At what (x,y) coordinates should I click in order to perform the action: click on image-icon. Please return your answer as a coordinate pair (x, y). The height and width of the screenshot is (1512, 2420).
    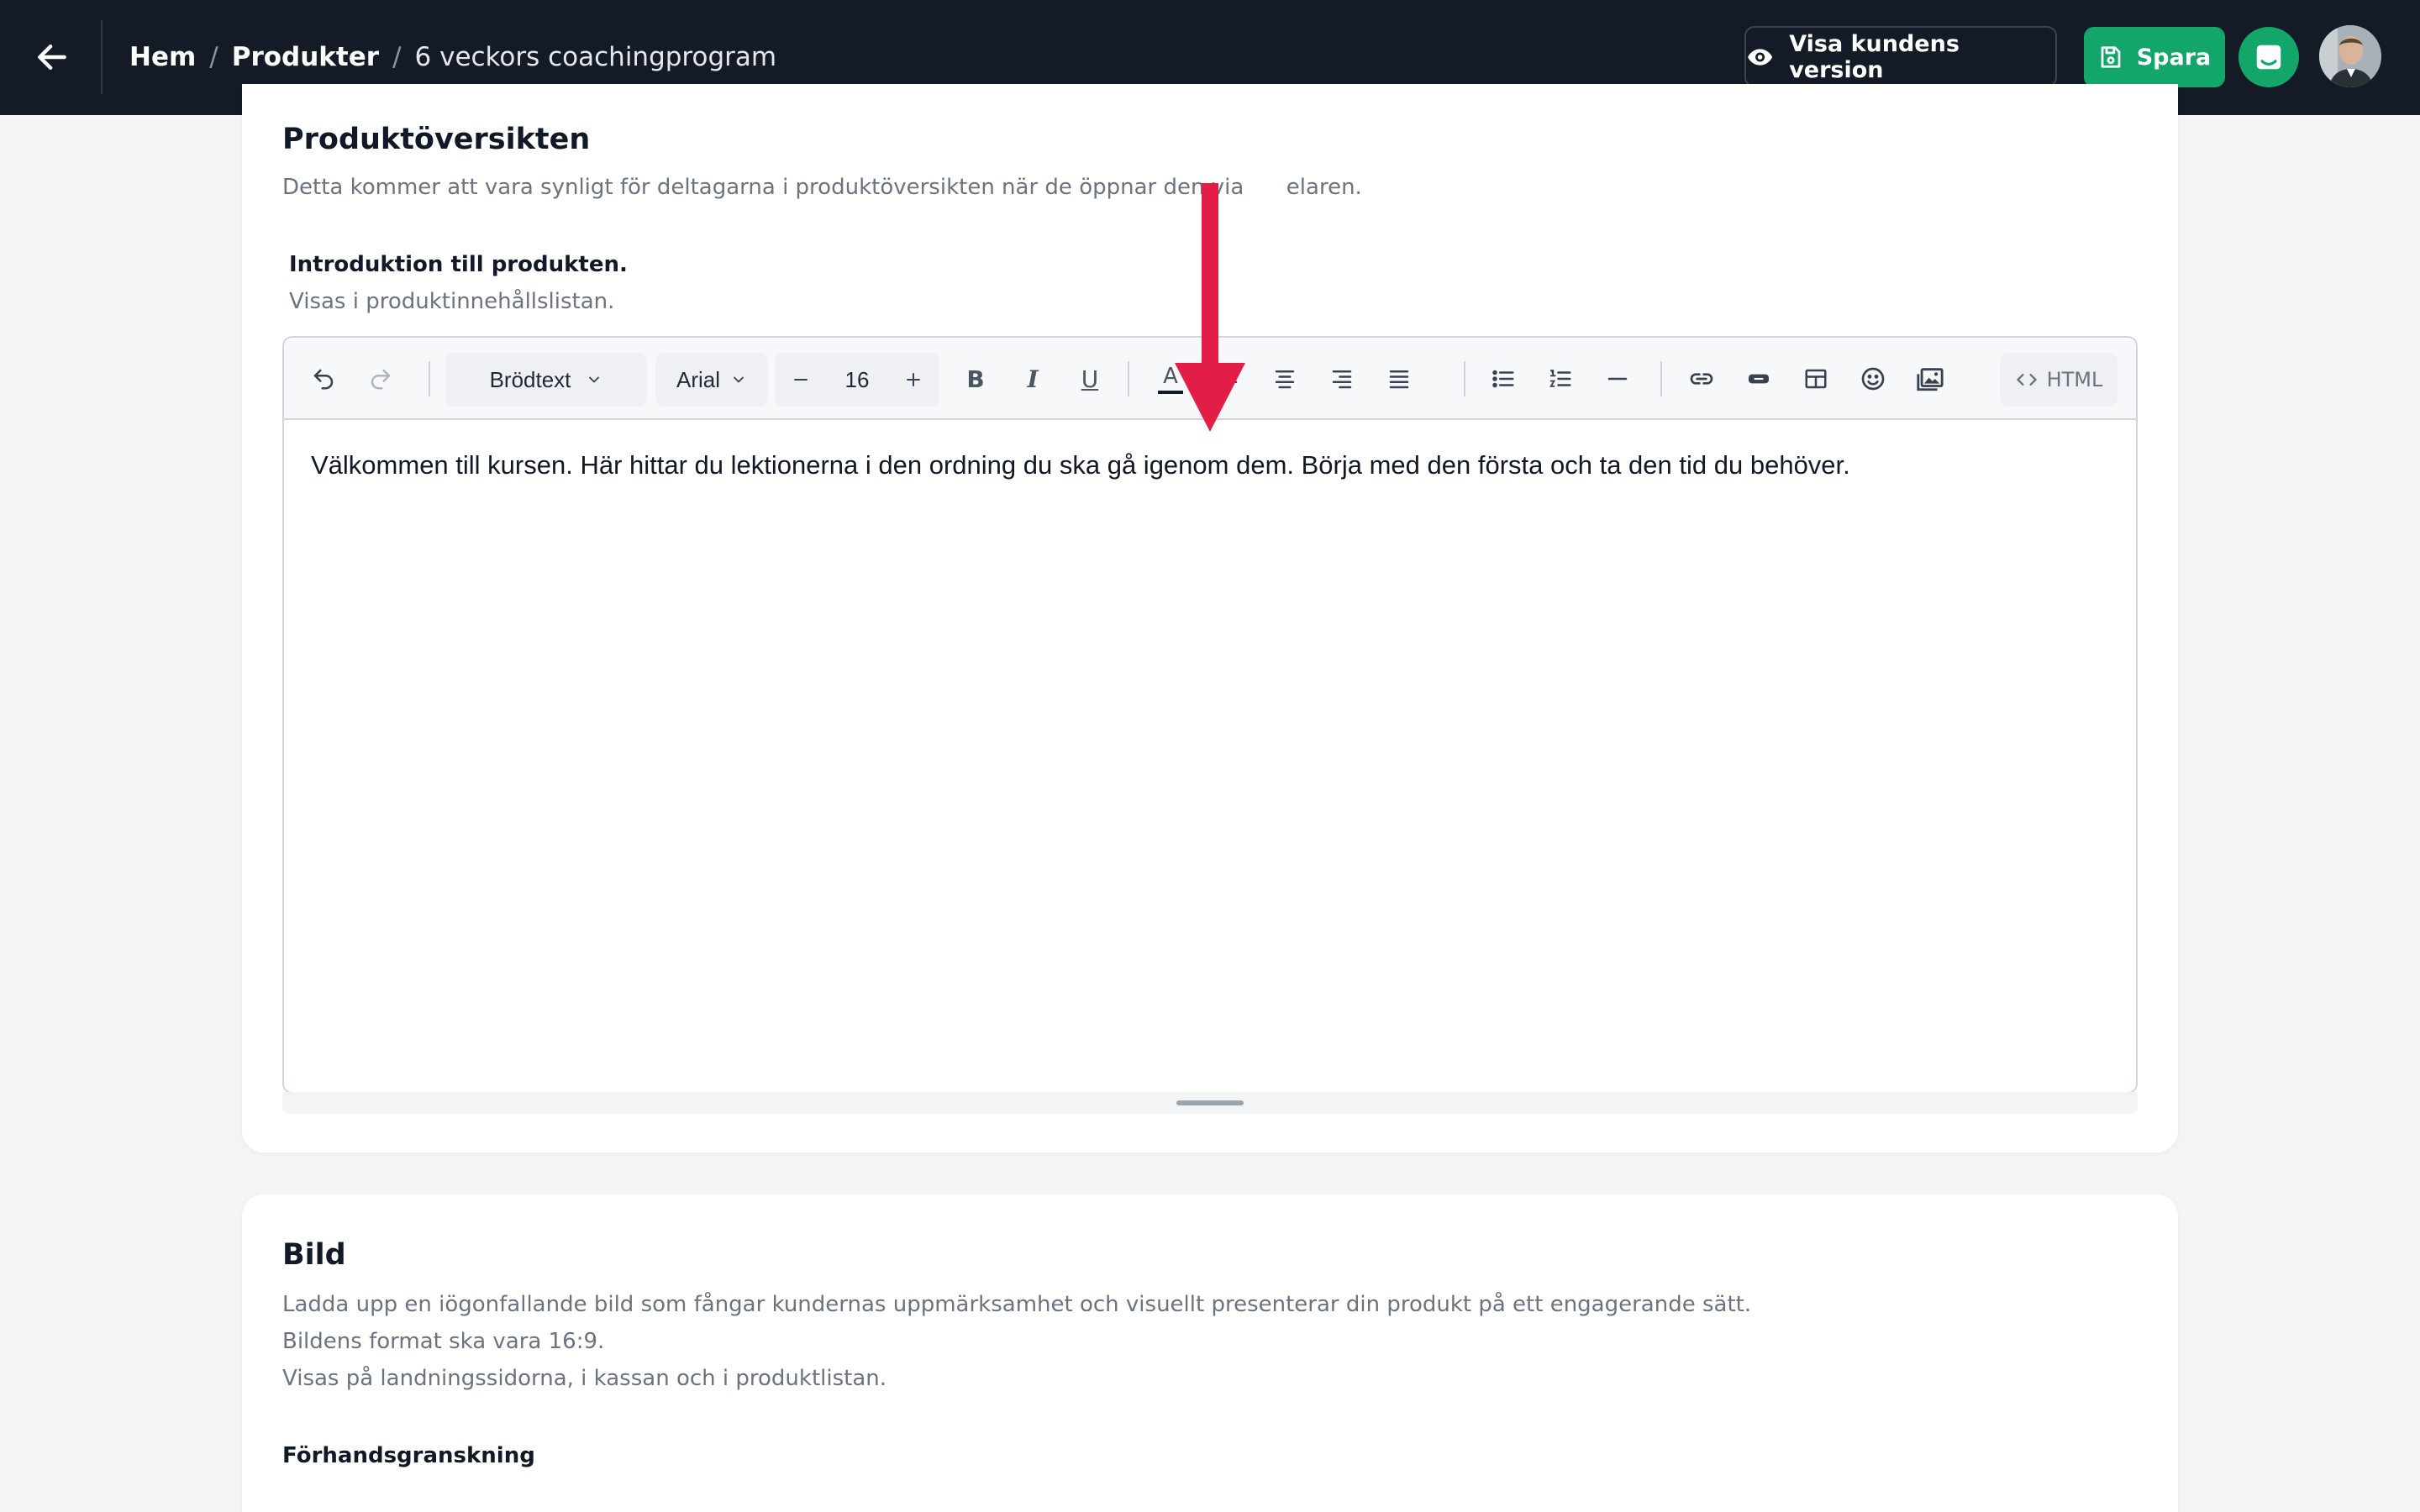
    Looking at the image, I should click on (1930, 379).